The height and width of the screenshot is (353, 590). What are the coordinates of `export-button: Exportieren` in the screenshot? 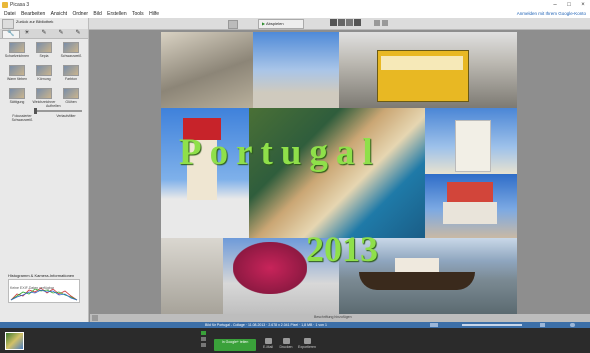 It's located at (307, 343).